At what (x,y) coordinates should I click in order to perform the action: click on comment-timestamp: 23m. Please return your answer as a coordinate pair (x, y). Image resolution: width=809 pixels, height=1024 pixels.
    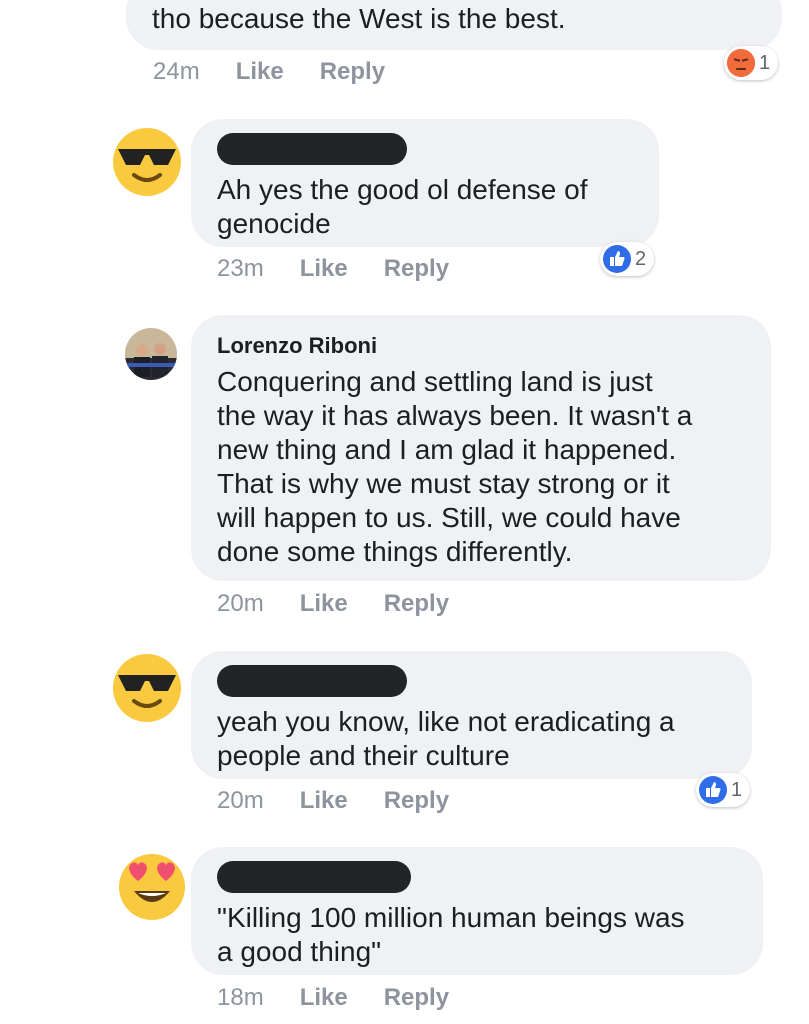
    Looking at the image, I should click on (240, 268).